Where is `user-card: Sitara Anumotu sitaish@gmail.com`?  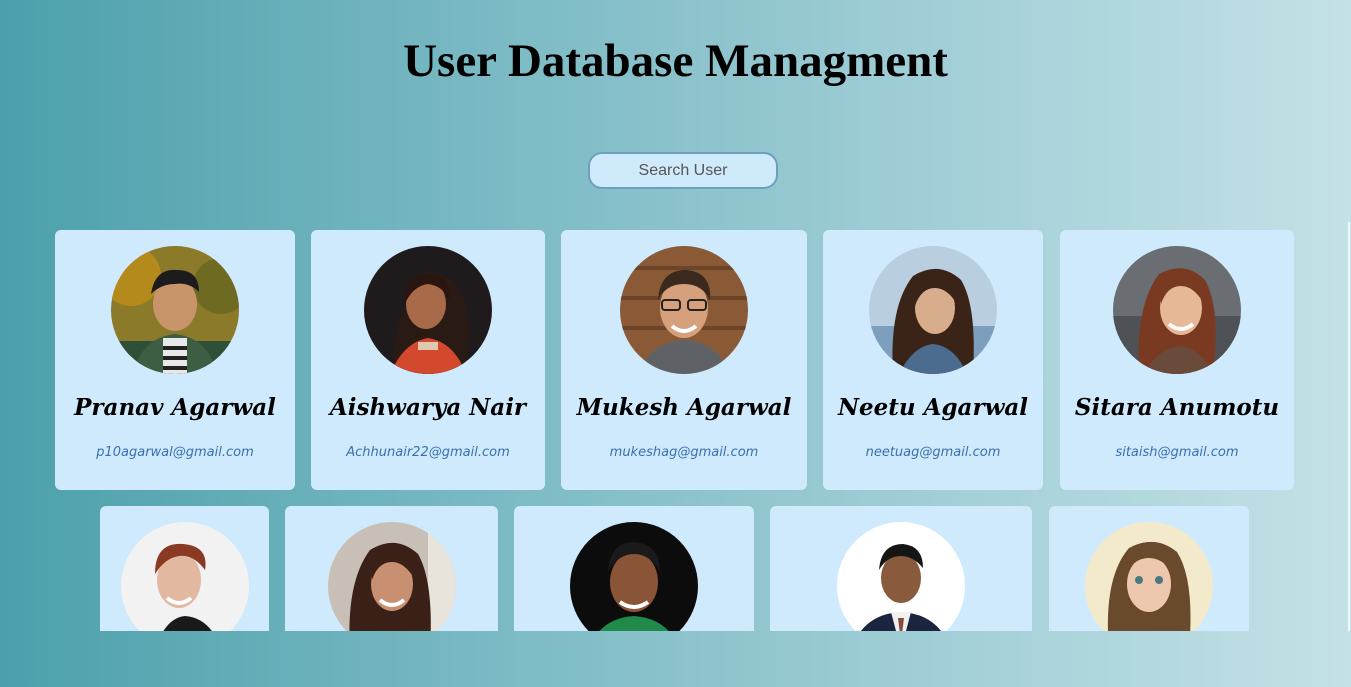 user-card: Sitara Anumotu sitaish@gmail.com is located at coordinates (1177, 360).